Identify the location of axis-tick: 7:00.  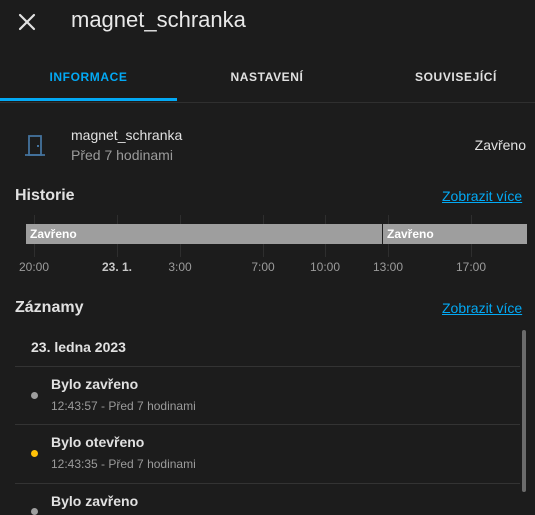
(263, 267).